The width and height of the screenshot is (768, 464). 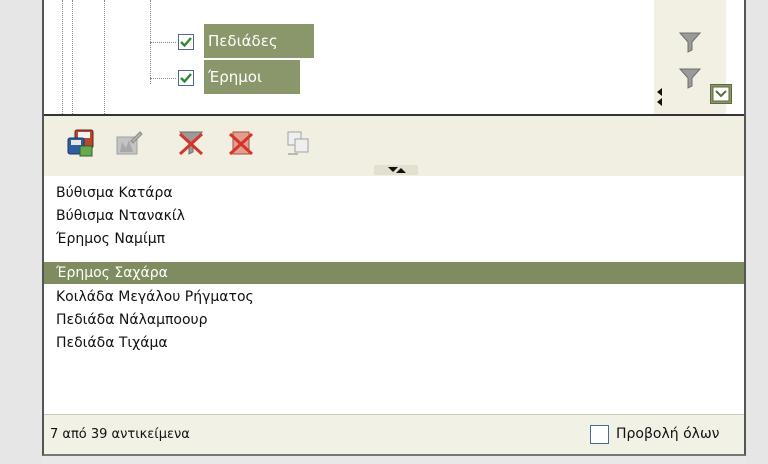 I want to click on edit-icon, so click(x=129, y=143).